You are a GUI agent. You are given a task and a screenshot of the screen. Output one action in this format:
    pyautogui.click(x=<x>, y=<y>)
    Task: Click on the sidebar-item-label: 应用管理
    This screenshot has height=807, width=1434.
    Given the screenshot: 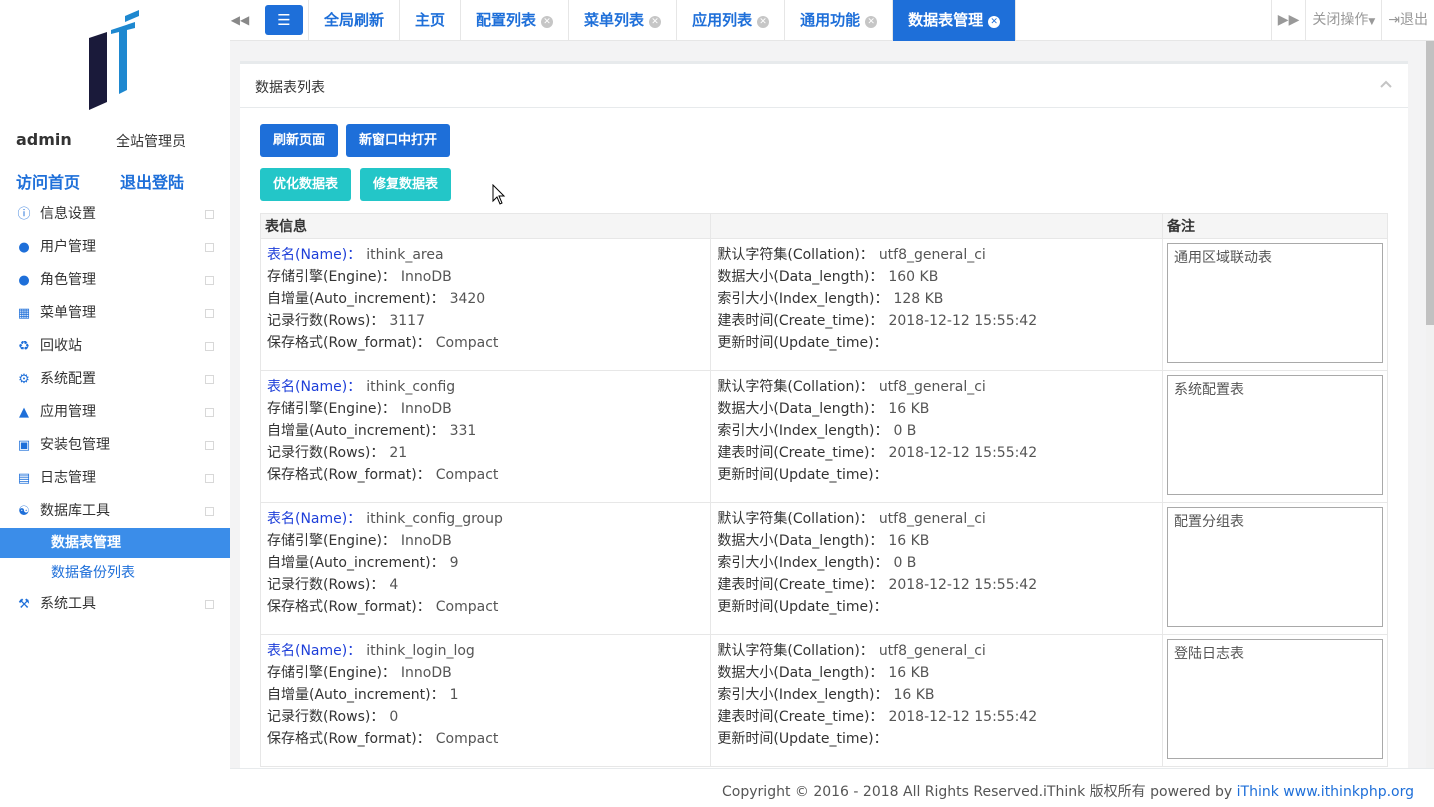 What is the action you would take?
    pyautogui.click(x=68, y=412)
    